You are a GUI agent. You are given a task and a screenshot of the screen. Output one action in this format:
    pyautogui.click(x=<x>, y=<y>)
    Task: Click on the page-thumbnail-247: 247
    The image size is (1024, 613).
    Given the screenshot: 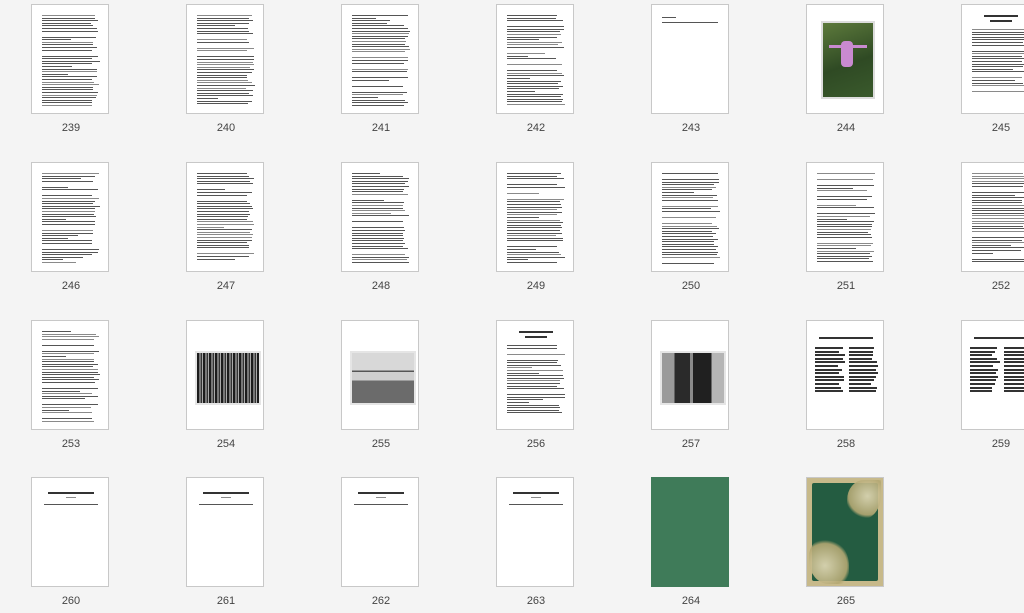 What is the action you would take?
    pyautogui.click(x=226, y=229)
    